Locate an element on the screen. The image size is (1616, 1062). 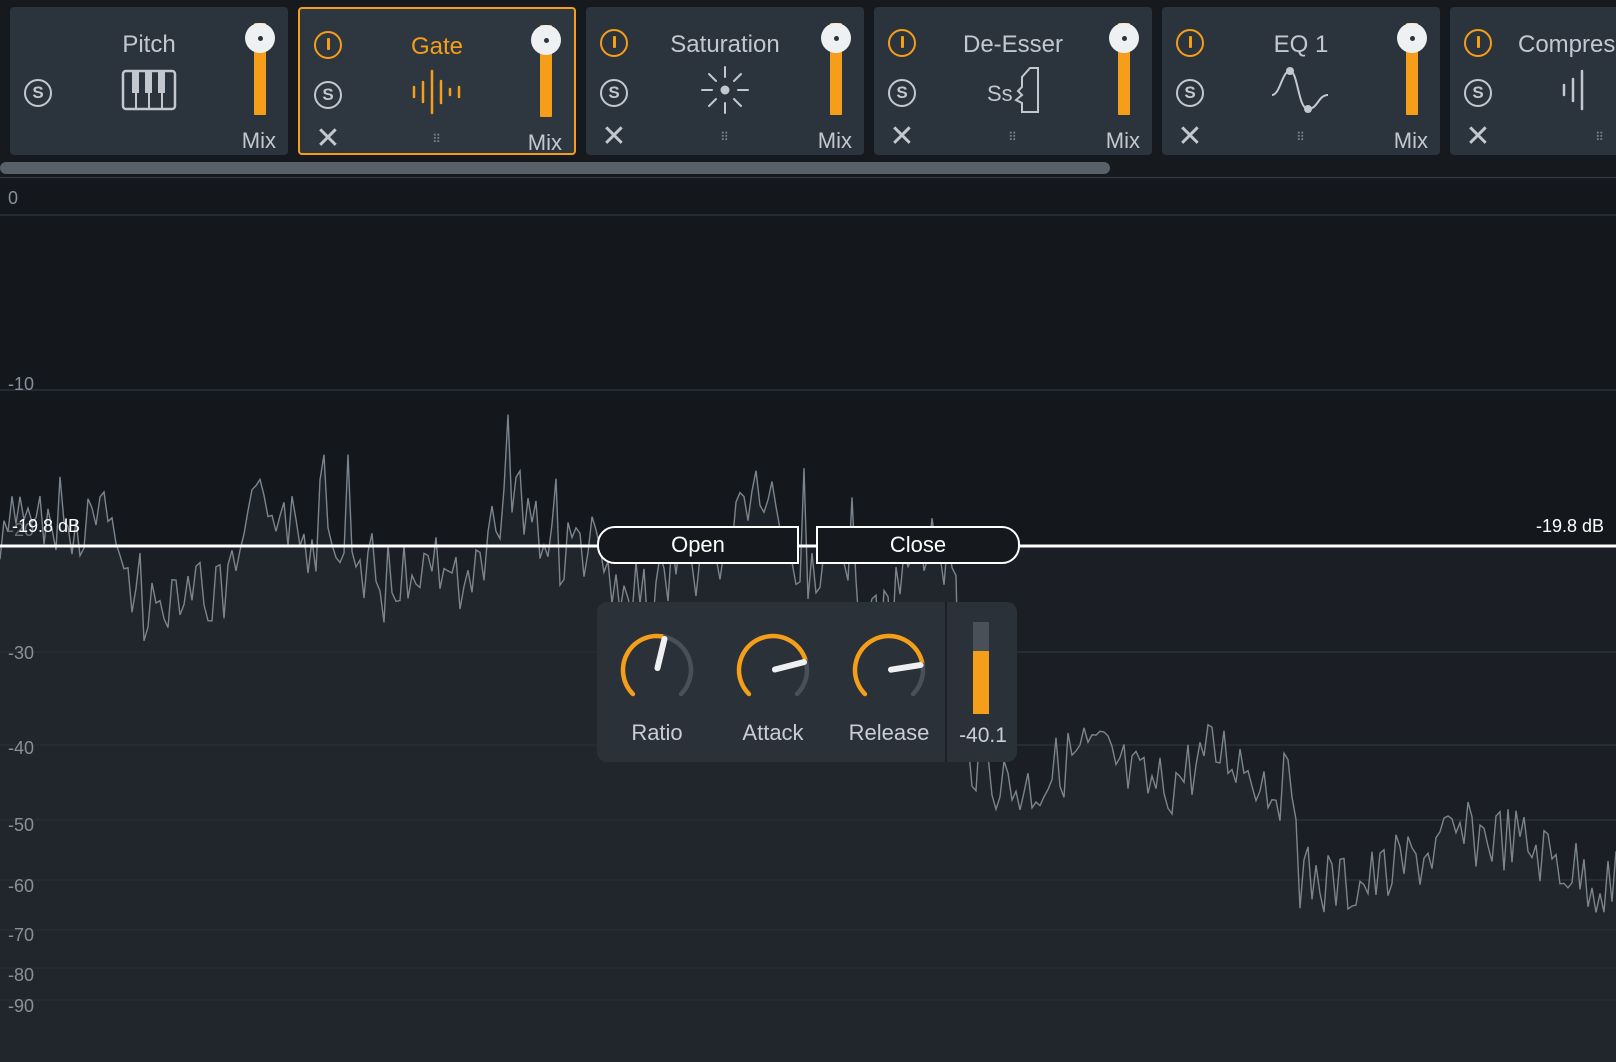
release-label: Release is located at coordinates (889, 732).